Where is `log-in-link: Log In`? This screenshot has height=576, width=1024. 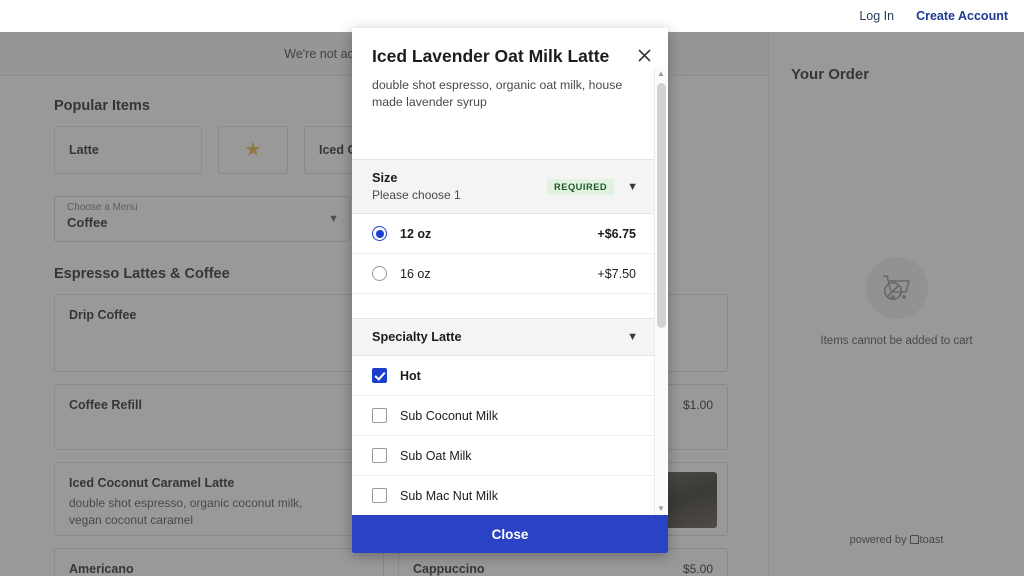 log-in-link: Log In is located at coordinates (876, 16).